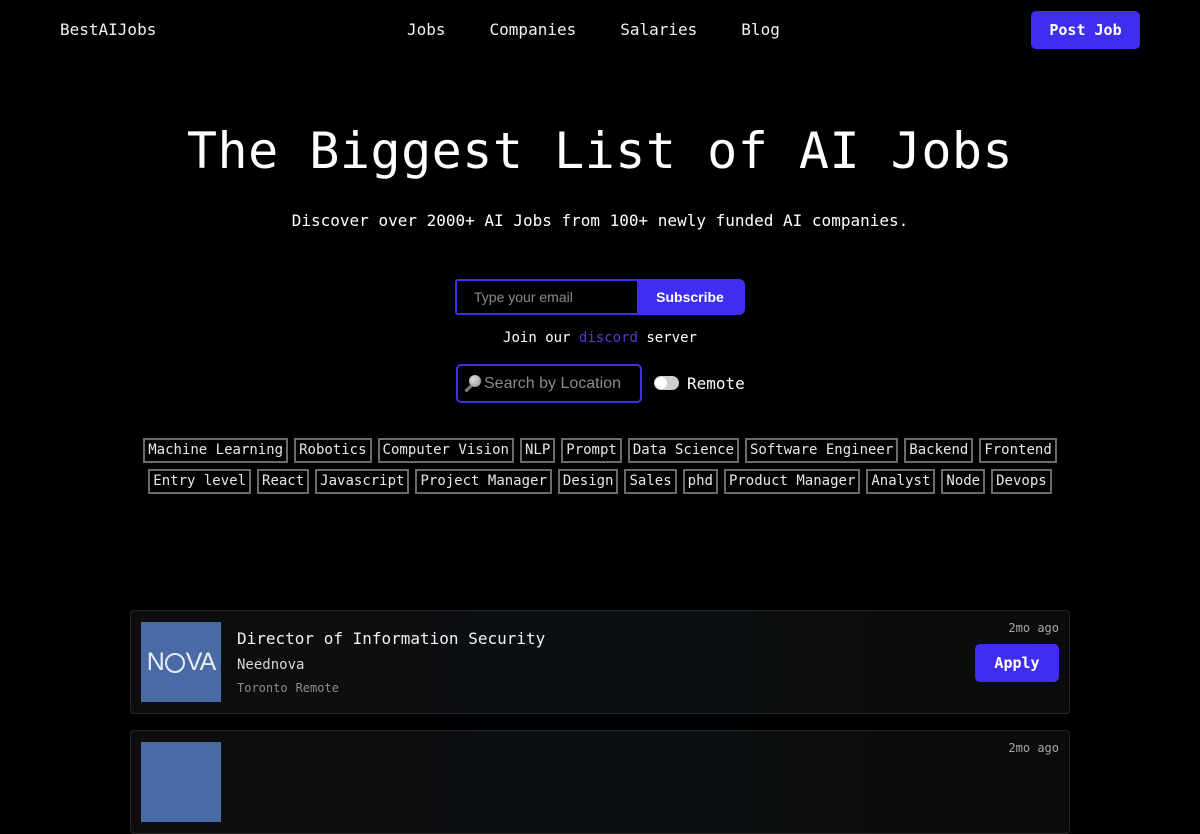 This screenshot has height=834, width=1200. What do you see at coordinates (473, 384) in the screenshot?
I see `magnifying-glass-icon` at bounding box center [473, 384].